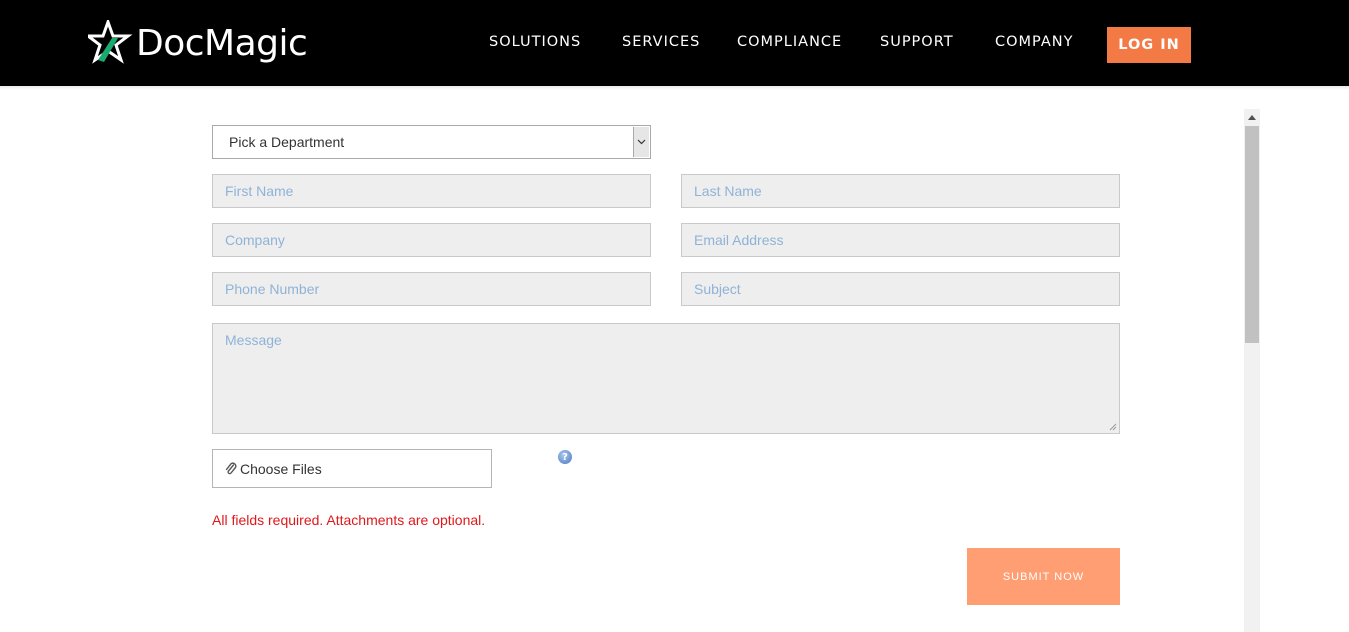 The image size is (1349, 632). I want to click on docmagic-logo: DocMagic, so click(198, 43).